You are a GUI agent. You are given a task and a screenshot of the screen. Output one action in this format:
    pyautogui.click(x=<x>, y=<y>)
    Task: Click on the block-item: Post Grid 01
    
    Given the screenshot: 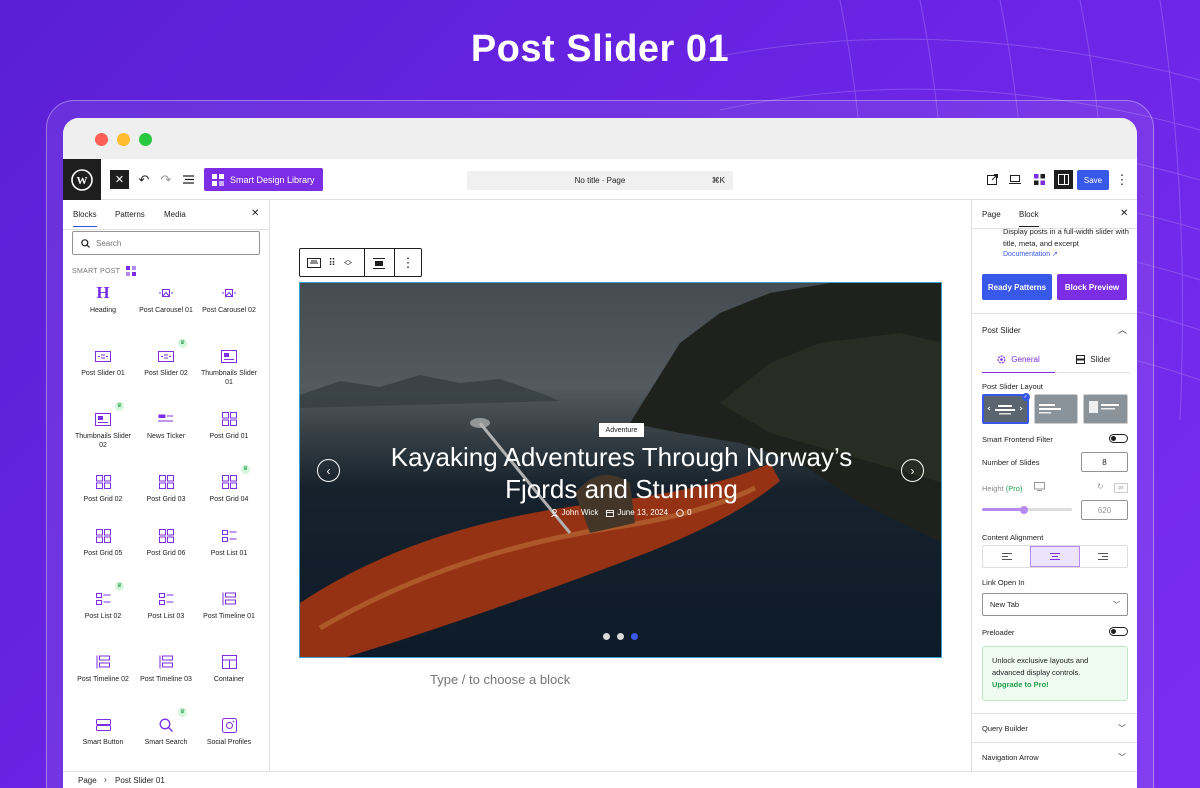 What is the action you would take?
    pyautogui.click(x=229, y=425)
    